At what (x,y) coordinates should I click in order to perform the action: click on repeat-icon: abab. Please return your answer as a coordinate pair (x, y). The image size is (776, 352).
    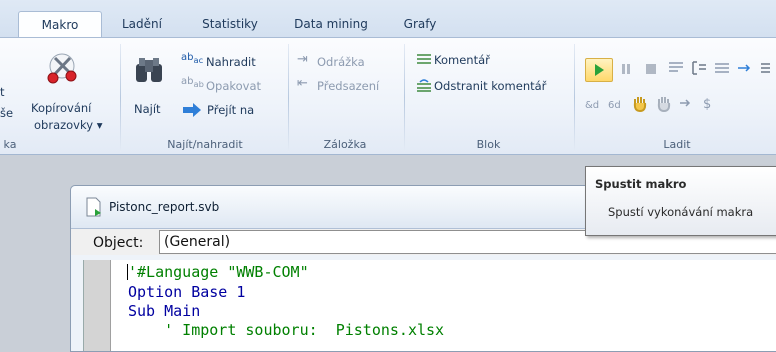
    Looking at the image, I should click on (192, 82).